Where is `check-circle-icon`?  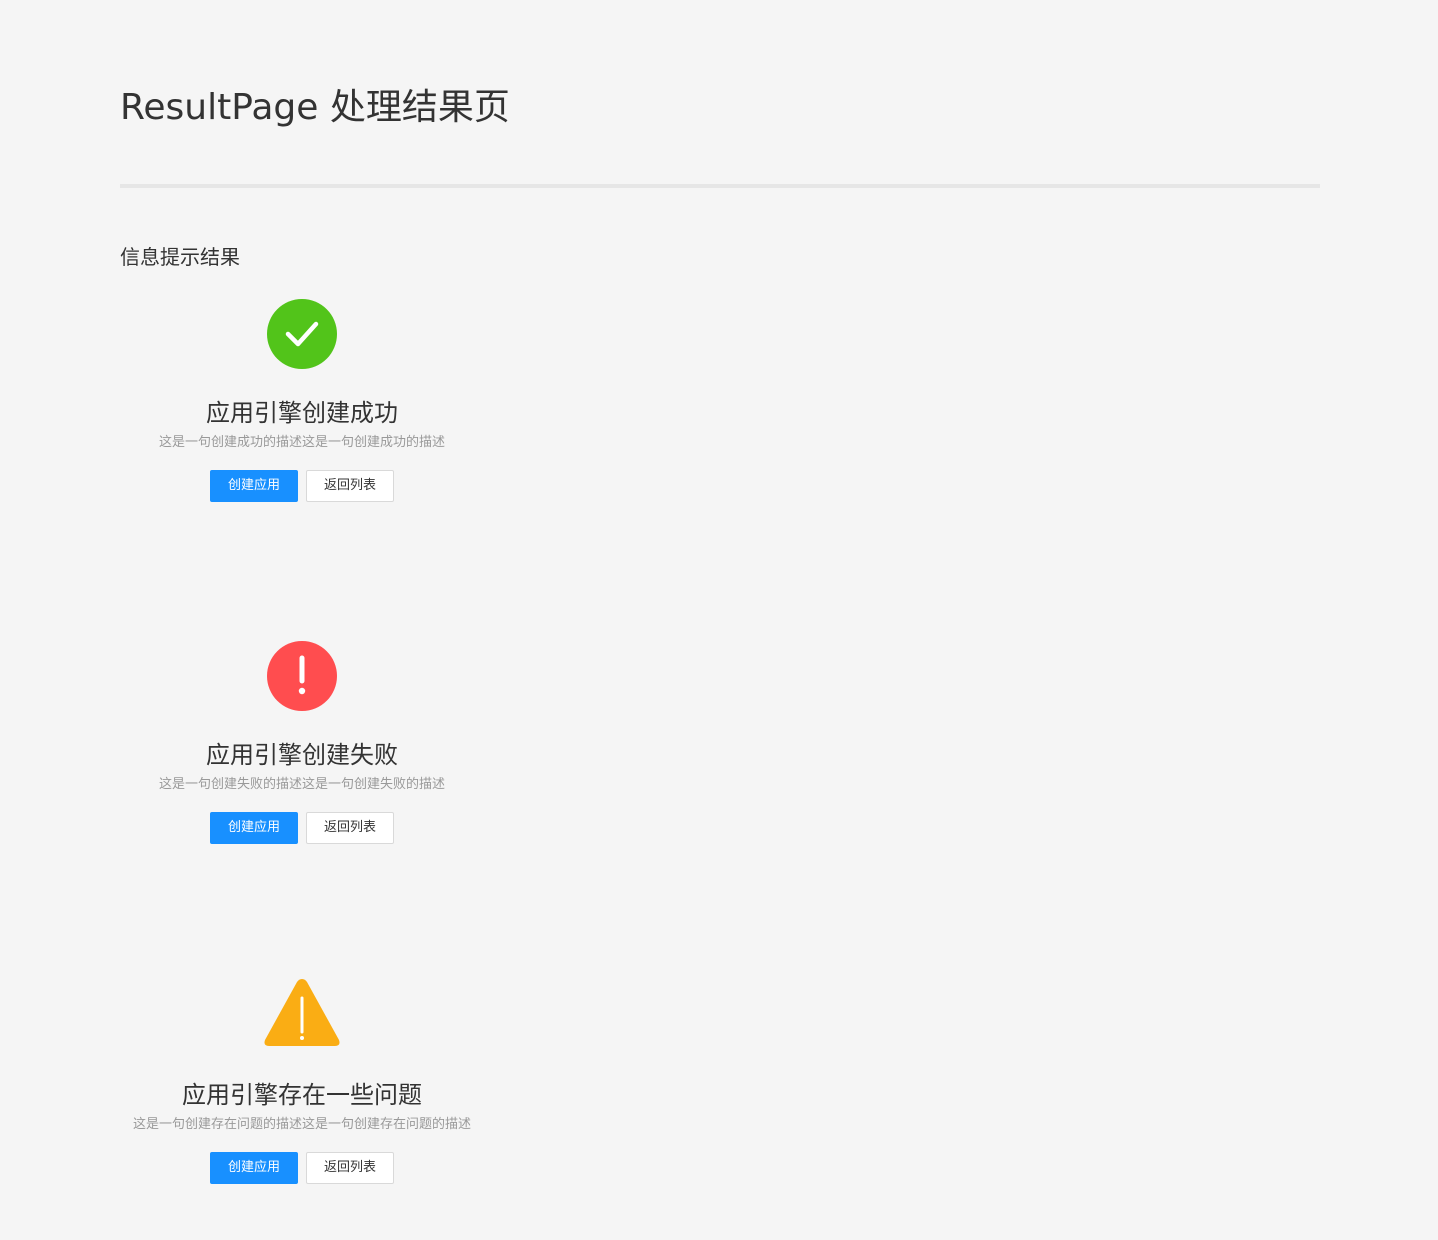 check-circle-icon is located at coordinates (302, 334).